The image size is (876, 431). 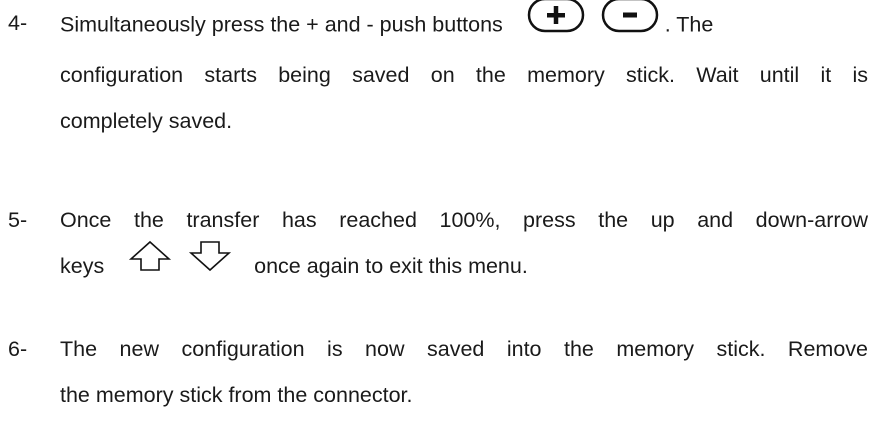 I want to click on down-arrow-key-icon, so click(x=210, y=264).